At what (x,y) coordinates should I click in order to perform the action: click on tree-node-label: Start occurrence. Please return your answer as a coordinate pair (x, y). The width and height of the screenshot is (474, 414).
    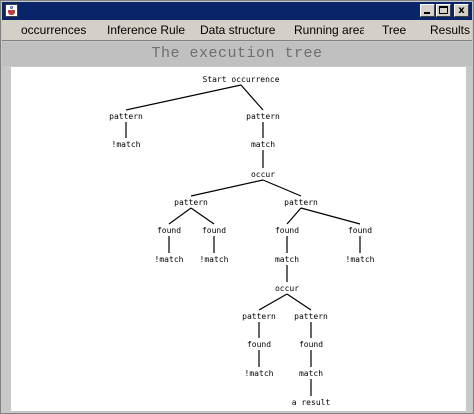
    Looking at the image, I should click on (240, 79).